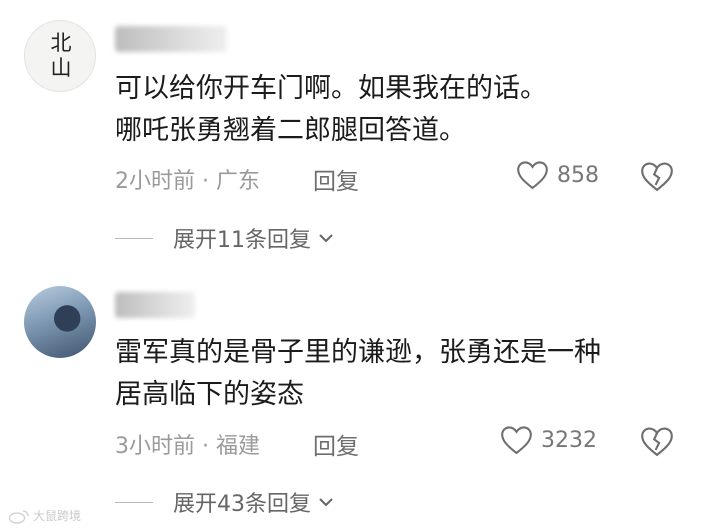  Describe the element at coordinates (569, 440) in the screenshot. I see `like-count: 3232` at that location.